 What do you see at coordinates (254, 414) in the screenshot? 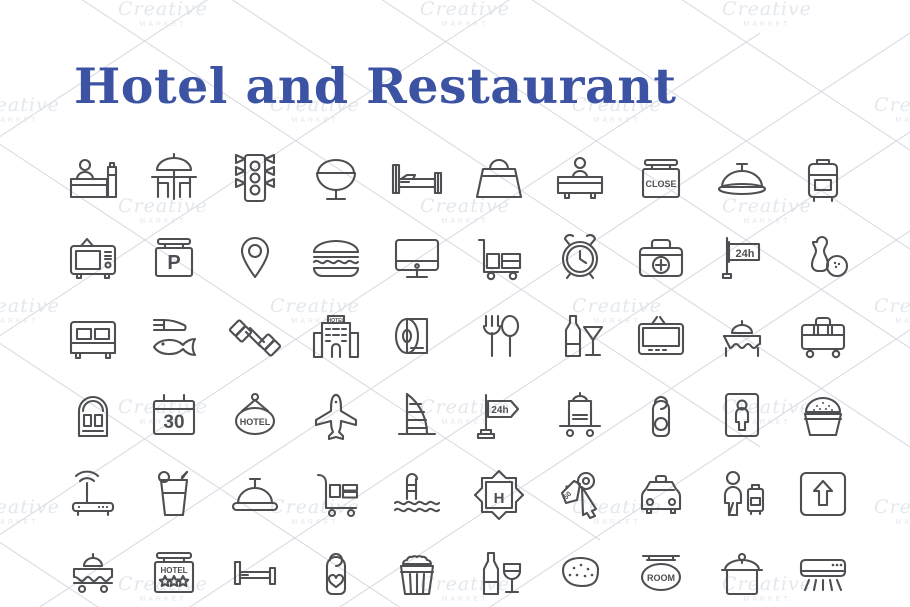
I see `icon-cell-hotel-oval-sign: HOTEL` at bounding box center [254, 414].